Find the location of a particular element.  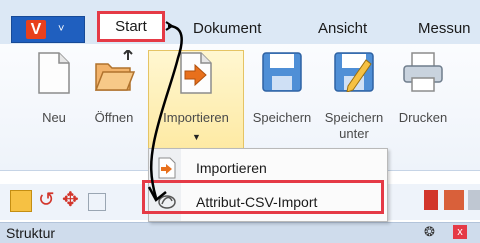

new-document-icon is located at coordinates (54, 73).